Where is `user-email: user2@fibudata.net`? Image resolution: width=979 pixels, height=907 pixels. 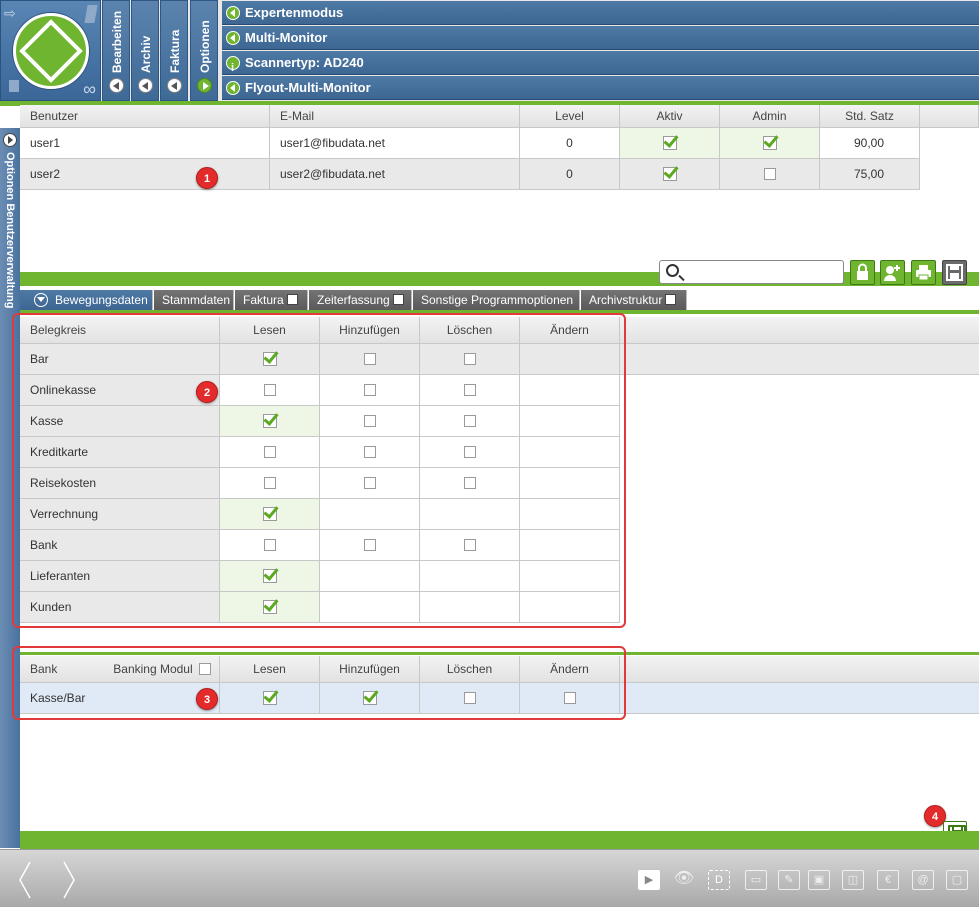
user-email: user2@fibudata.net is located at coordinates (395, 174).